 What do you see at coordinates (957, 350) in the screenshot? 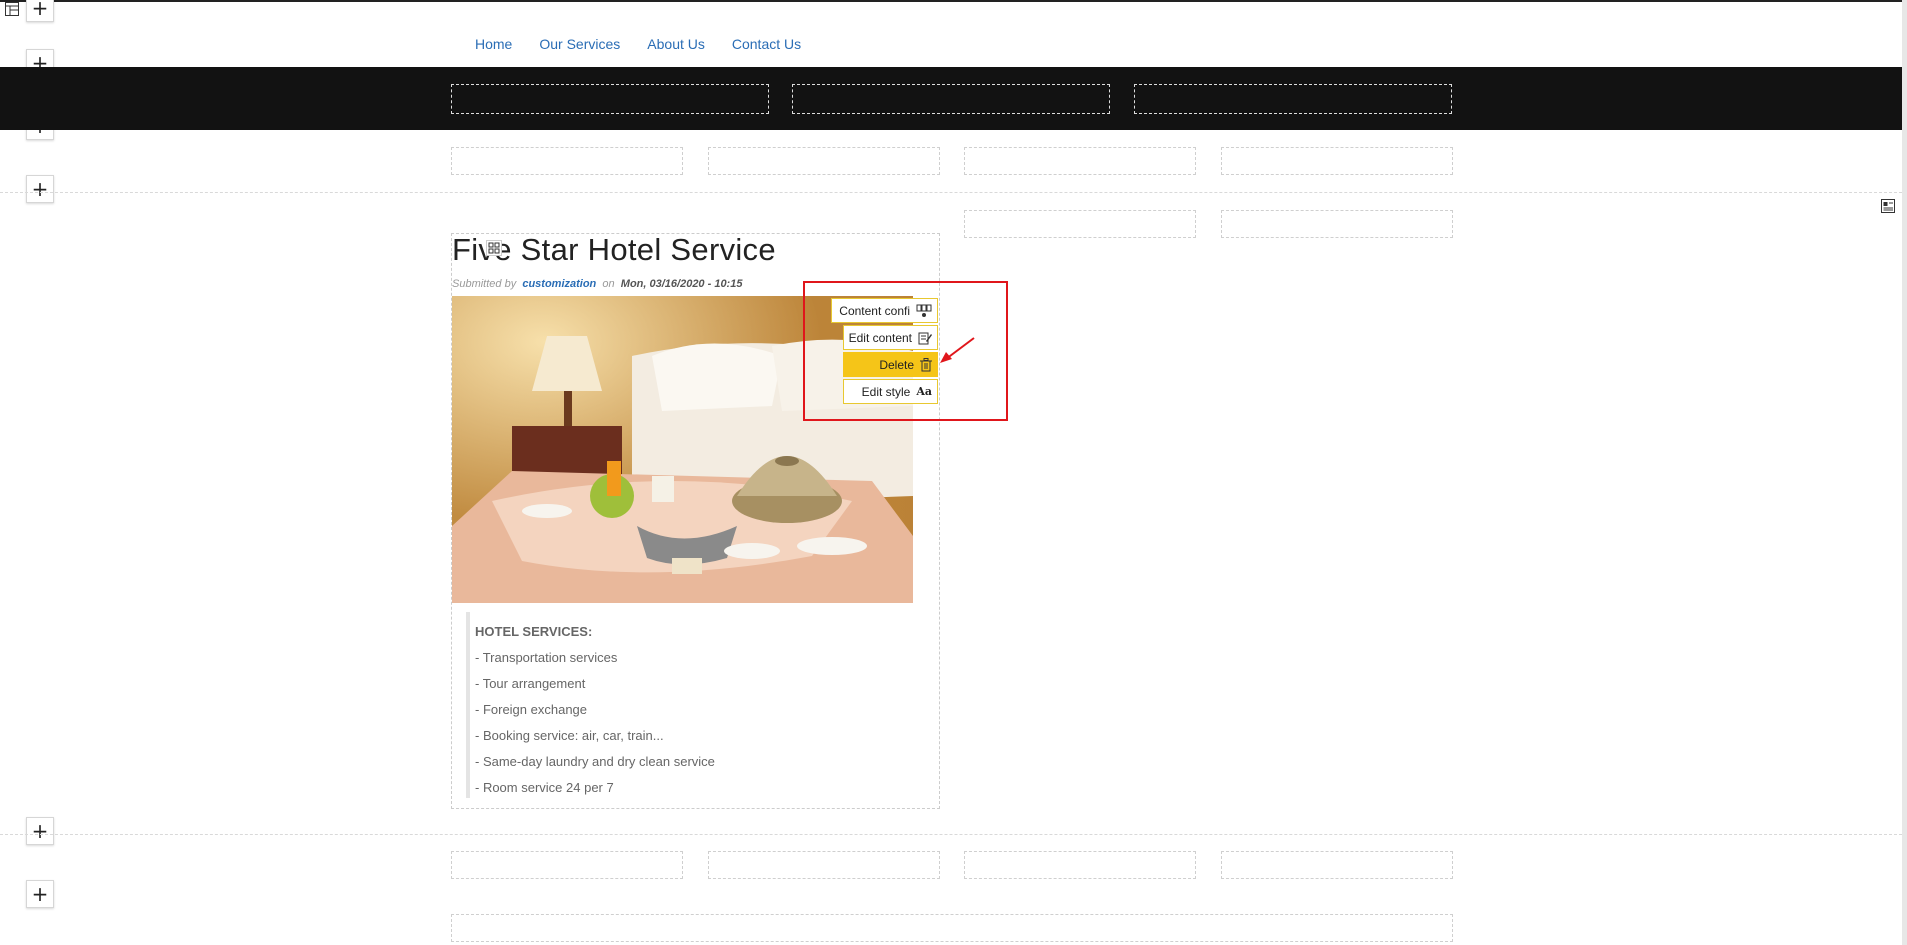
I see `annotation-arrow-icon` at bounding box center [957, 350].